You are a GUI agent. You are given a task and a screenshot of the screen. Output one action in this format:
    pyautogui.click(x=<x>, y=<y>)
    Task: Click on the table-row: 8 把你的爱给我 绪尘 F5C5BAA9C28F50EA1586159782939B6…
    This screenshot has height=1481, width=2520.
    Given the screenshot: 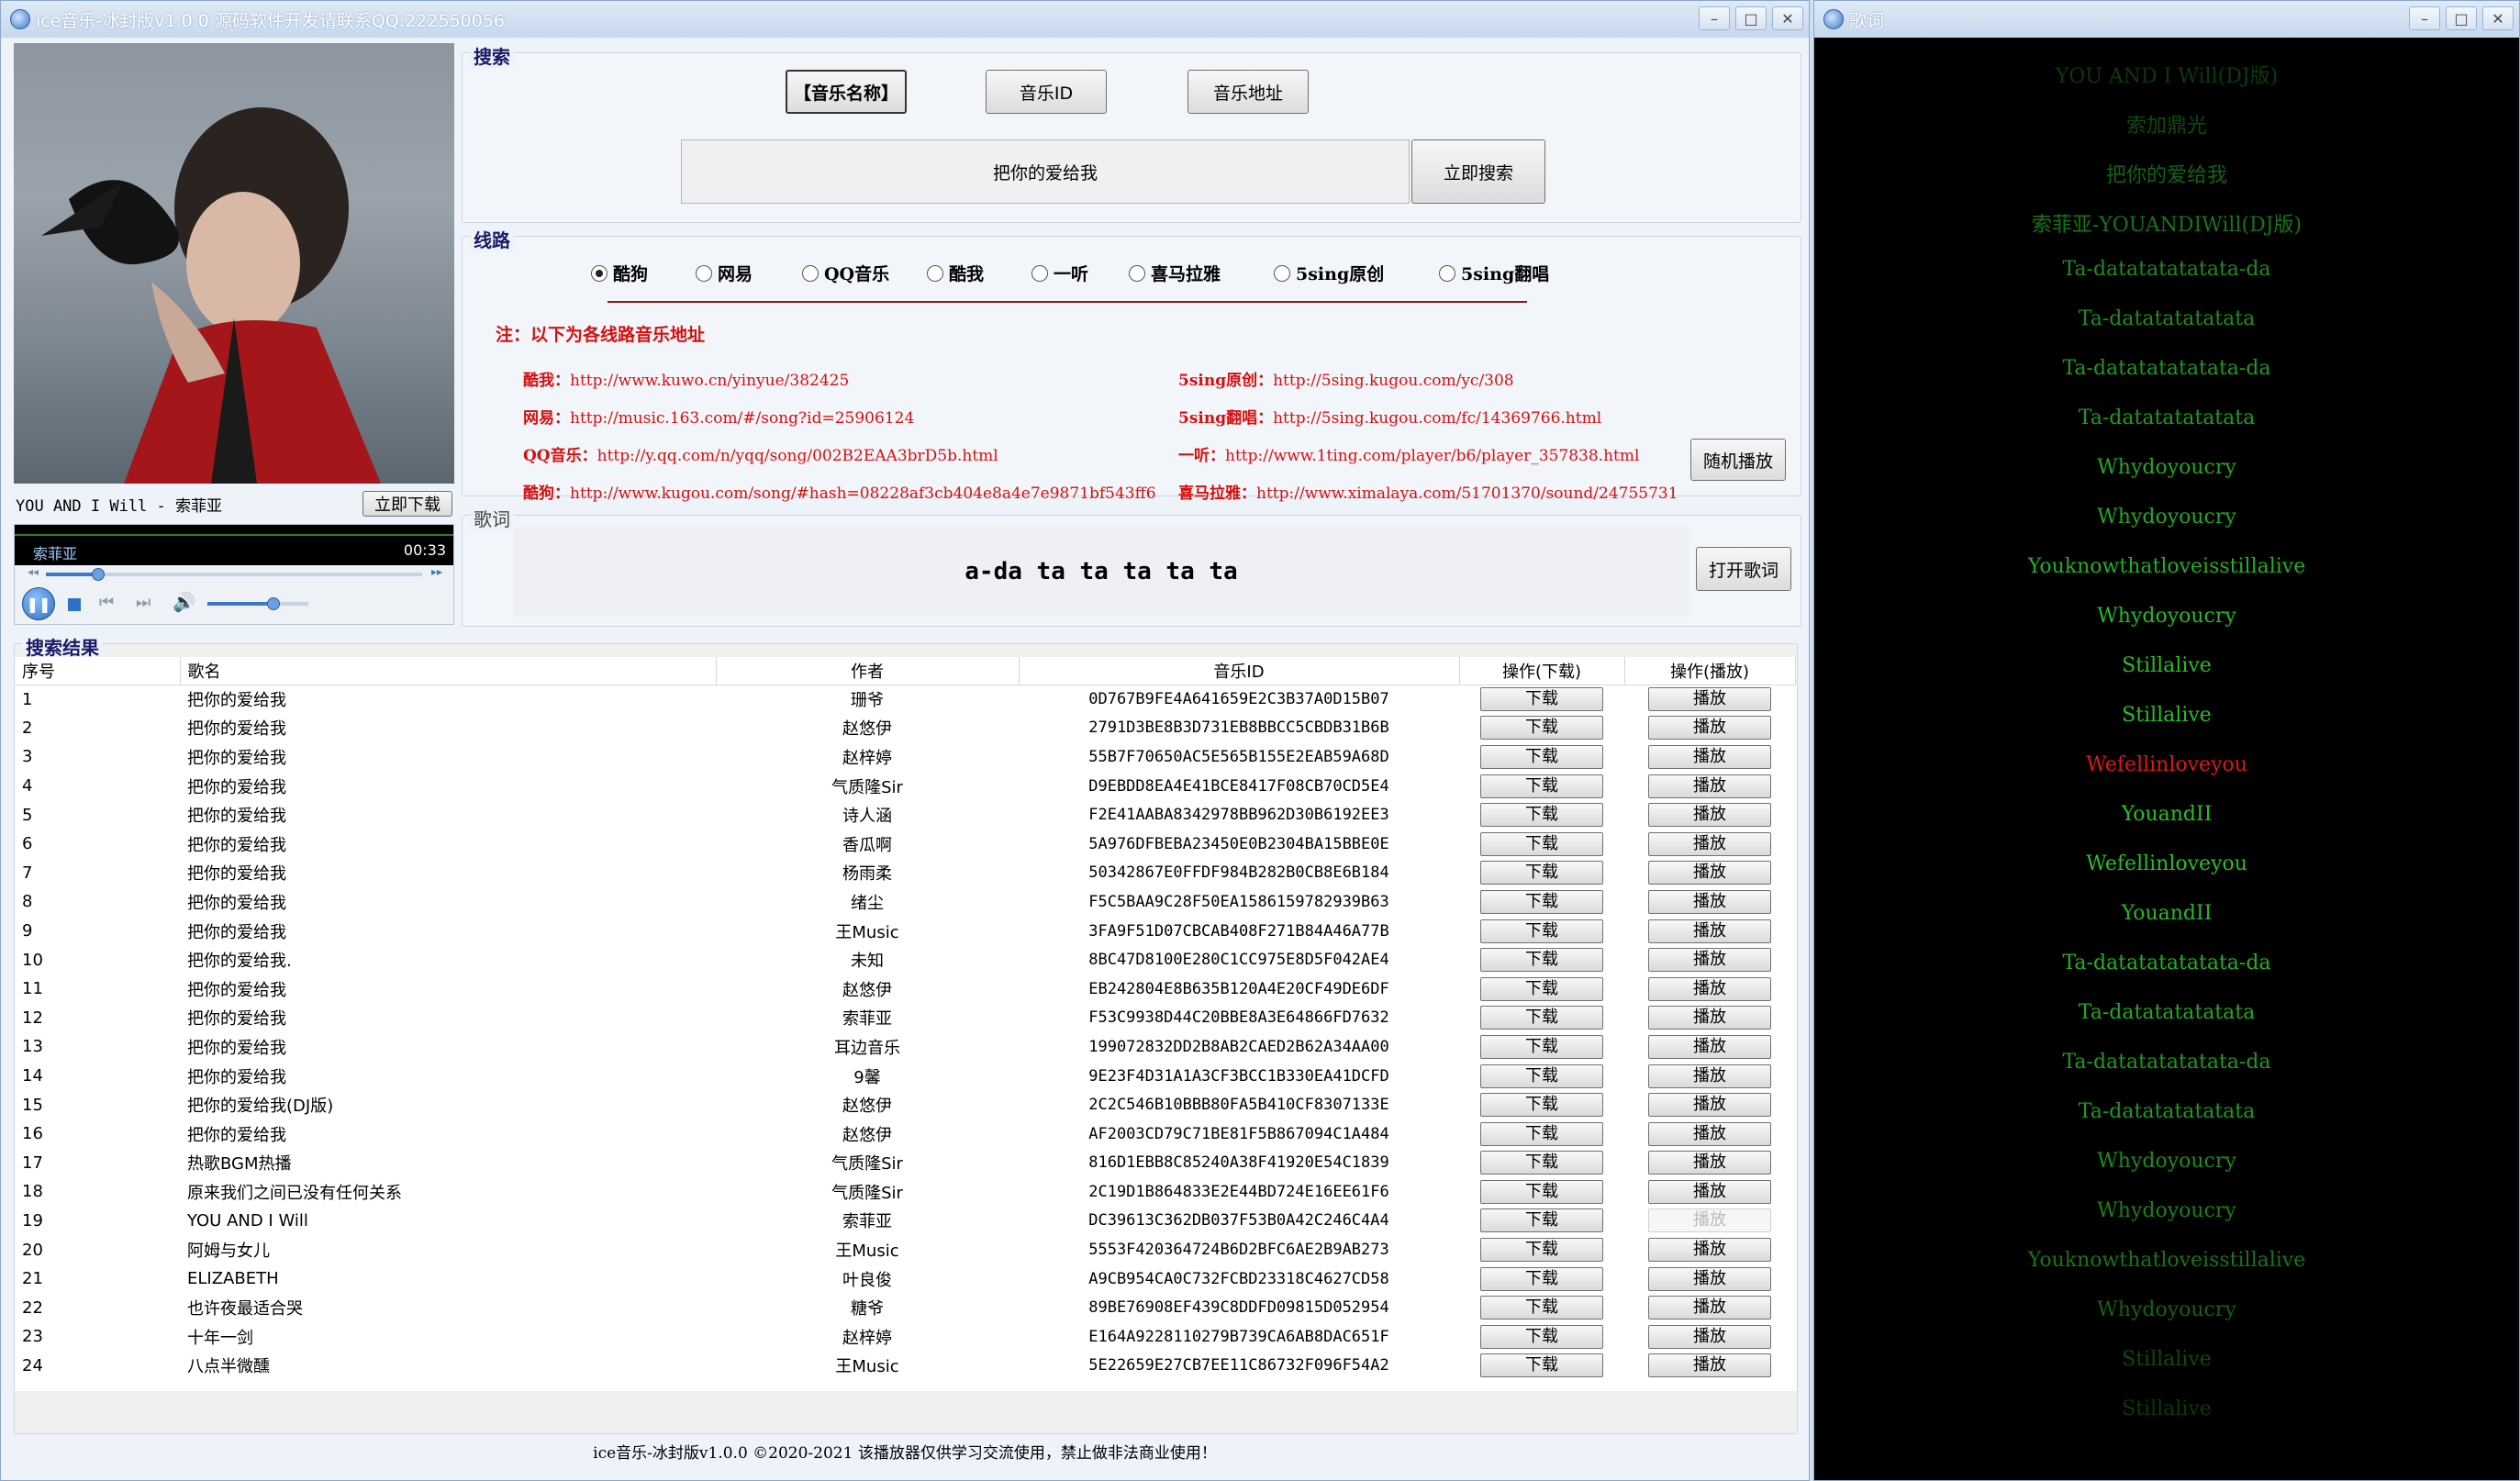 What is the action you would take?
    pyautogui.click(x=905, y=902)
    